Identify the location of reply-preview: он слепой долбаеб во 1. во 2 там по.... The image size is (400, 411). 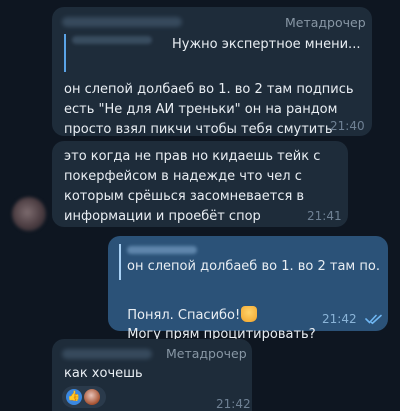
(250, 262).